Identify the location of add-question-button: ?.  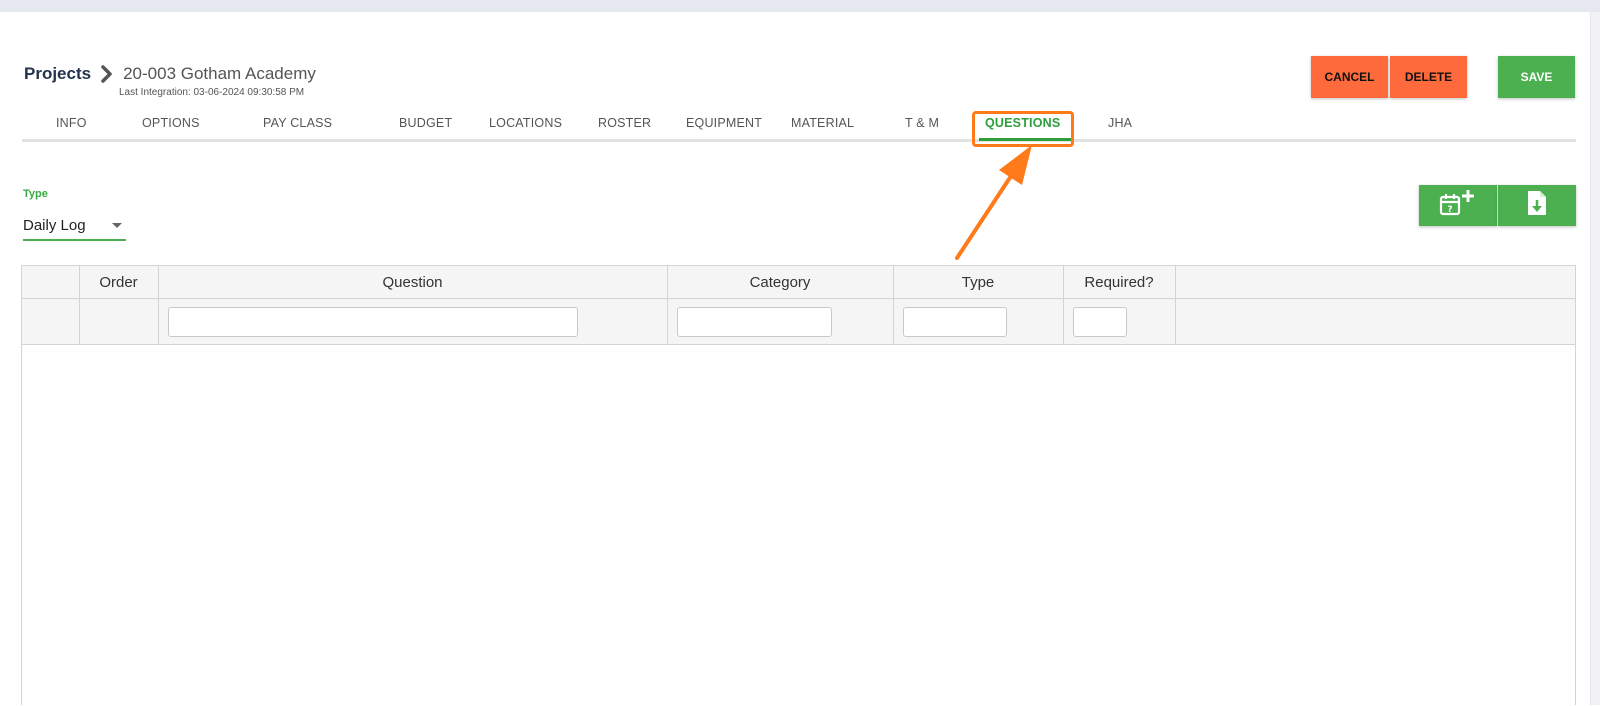
(1458, 205).